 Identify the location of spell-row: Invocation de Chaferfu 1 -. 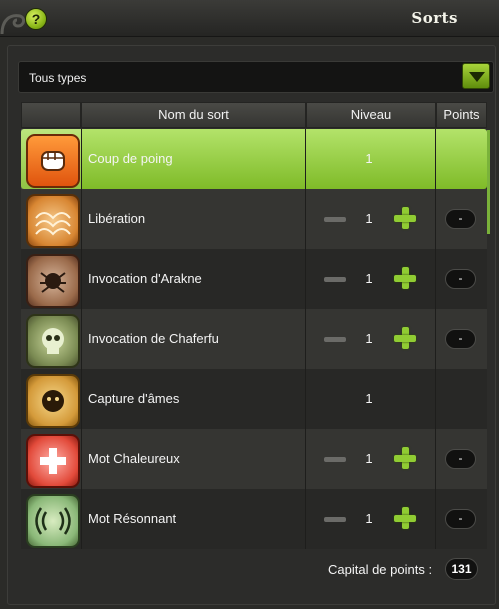
(254, 339).